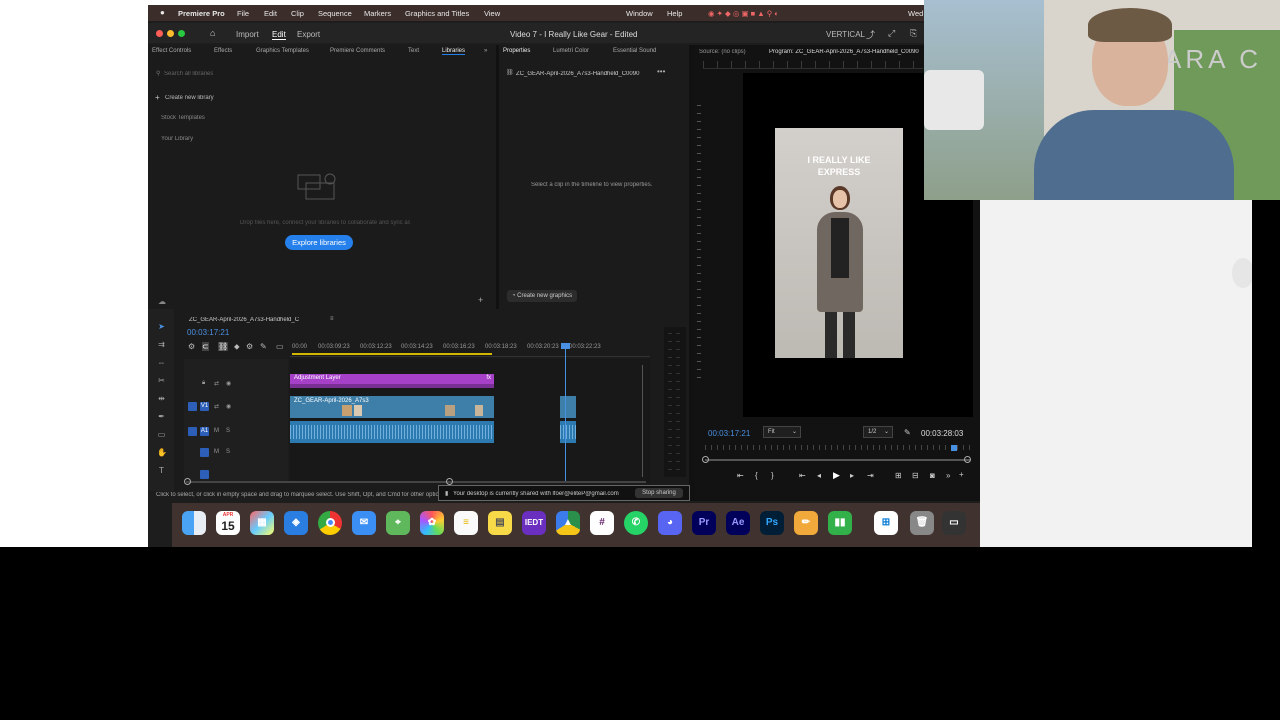 The height and width of the screenshot is (720, 1280). Describe the element at coordinates (204, 452) in the screenshot. I see `track-a2` at that location.